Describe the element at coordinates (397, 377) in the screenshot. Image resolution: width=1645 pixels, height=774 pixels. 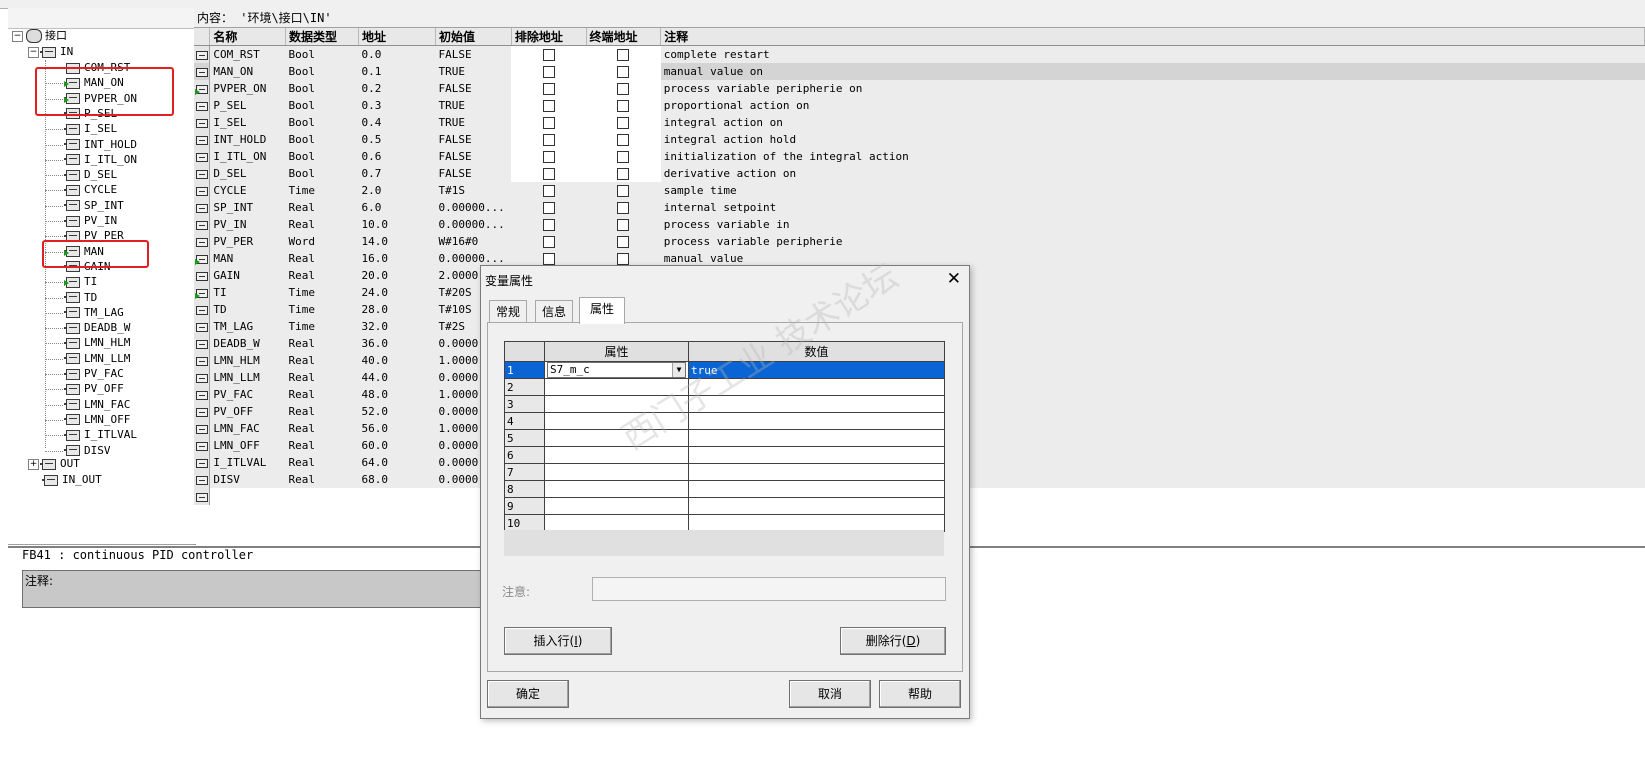
I see `cell-address: 44.0` at that location.